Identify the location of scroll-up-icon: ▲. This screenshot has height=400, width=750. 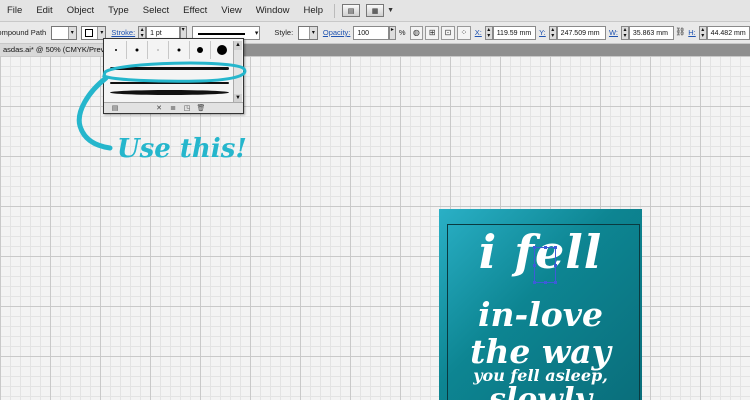
(238, 45).